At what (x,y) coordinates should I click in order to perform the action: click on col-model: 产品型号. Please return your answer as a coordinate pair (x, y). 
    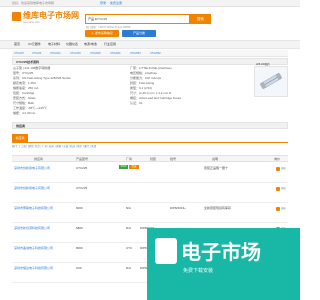
    Looking at the image, I should click on (82, 159).